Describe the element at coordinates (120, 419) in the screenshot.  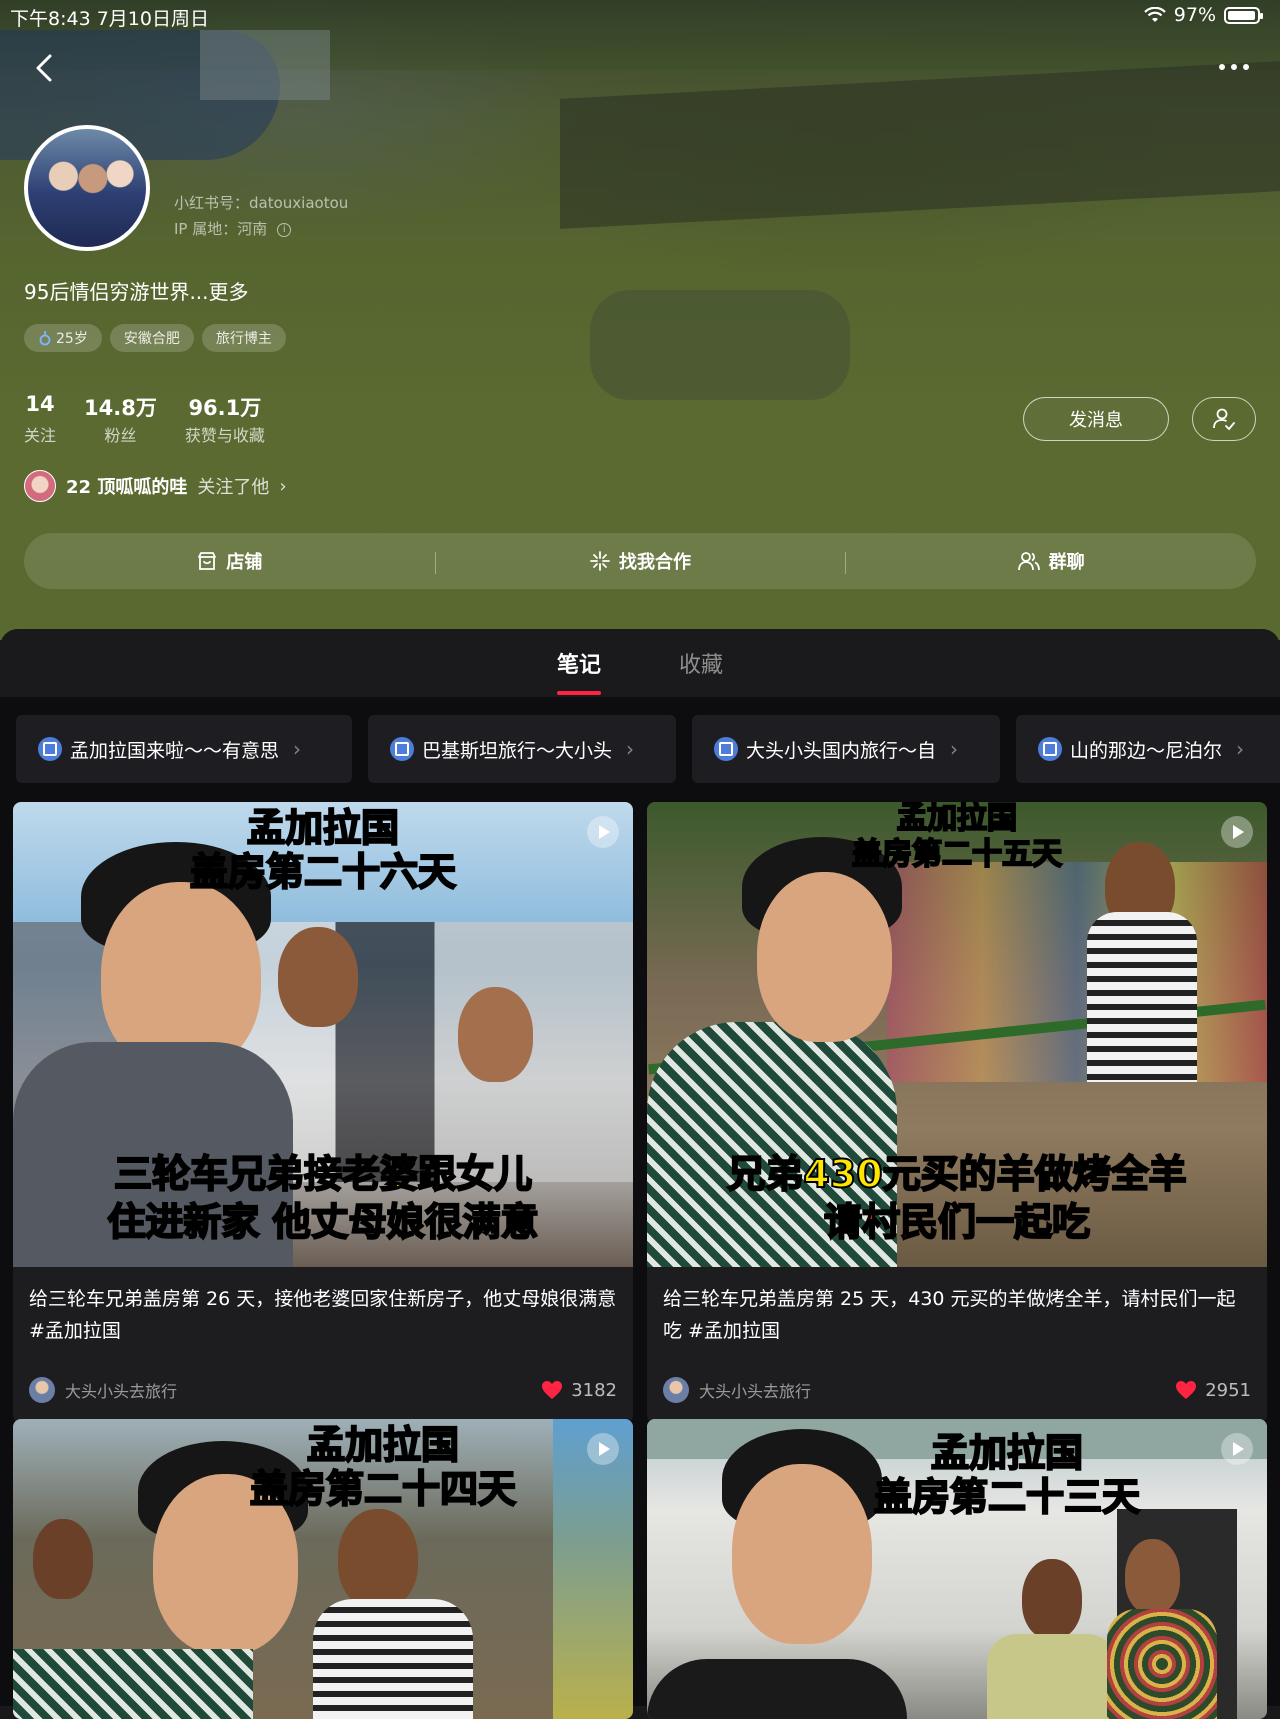
I see `stat-followers: 14.8万 粉丝` at that location.